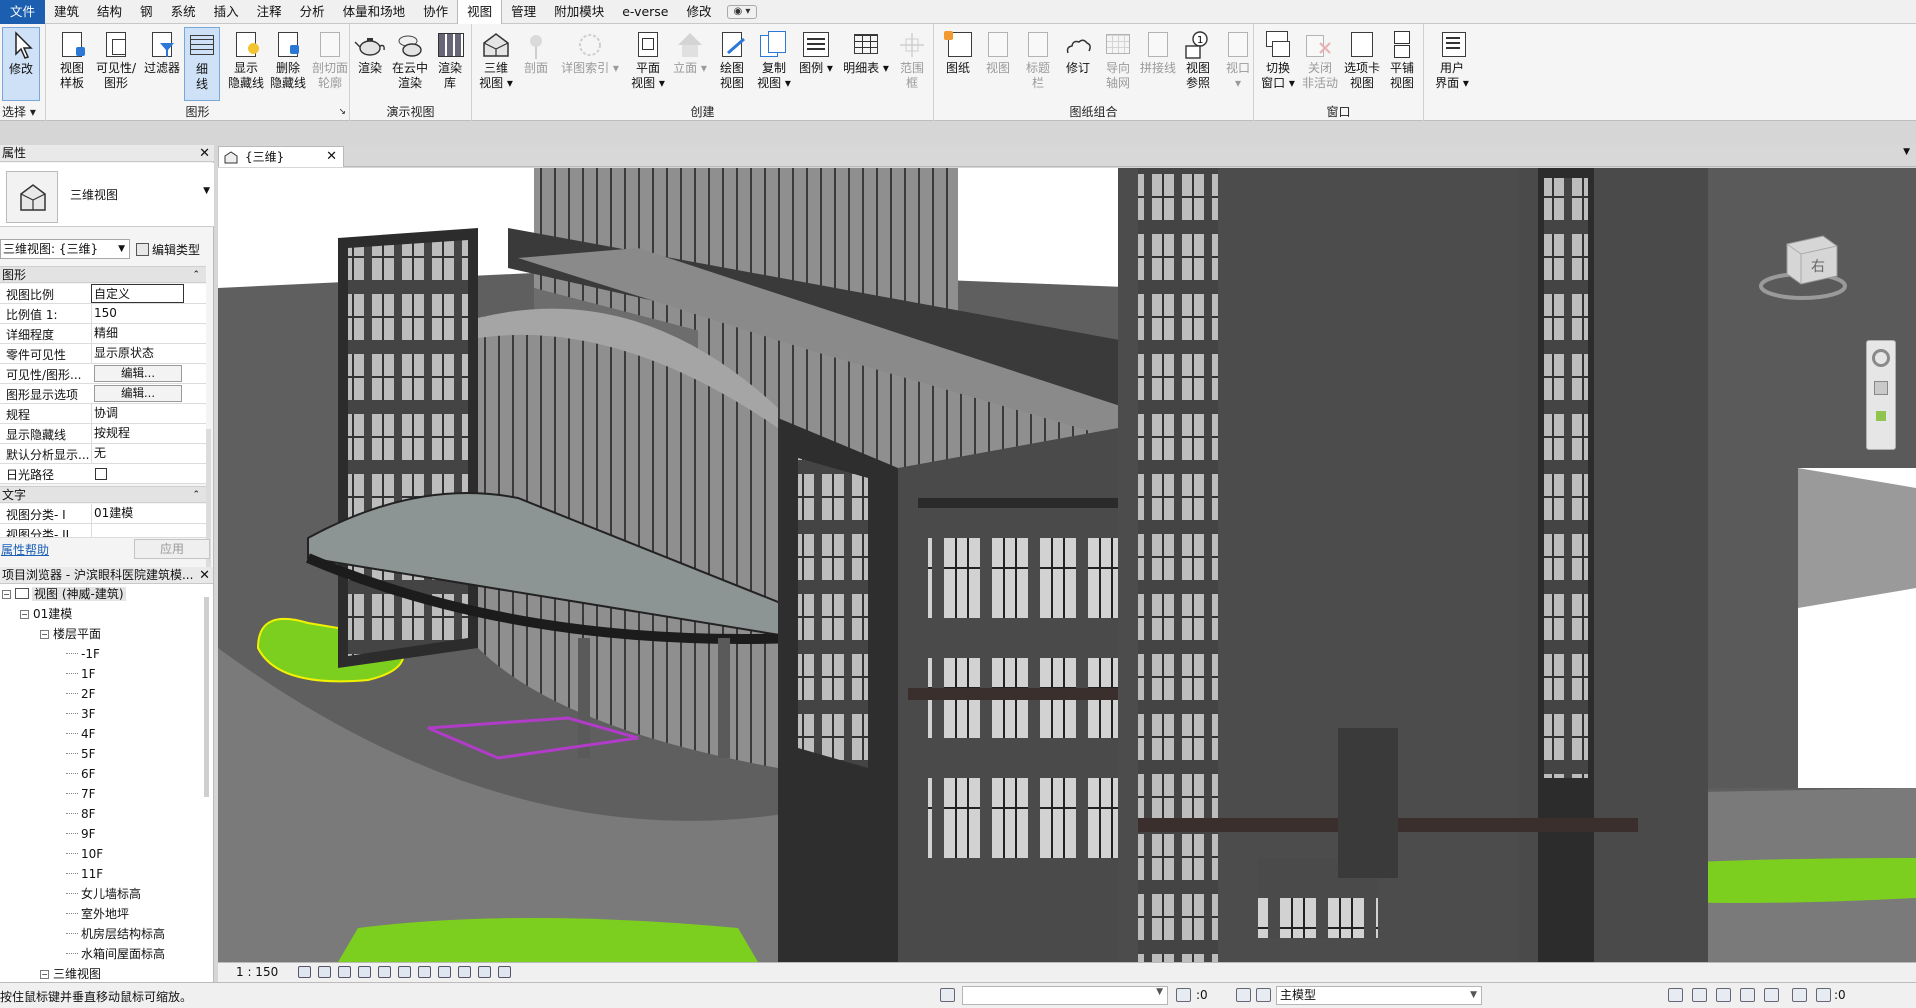  Describe the element at coordinates (304, 972) in the screenshot. I see `detail-level-icon` at that location.